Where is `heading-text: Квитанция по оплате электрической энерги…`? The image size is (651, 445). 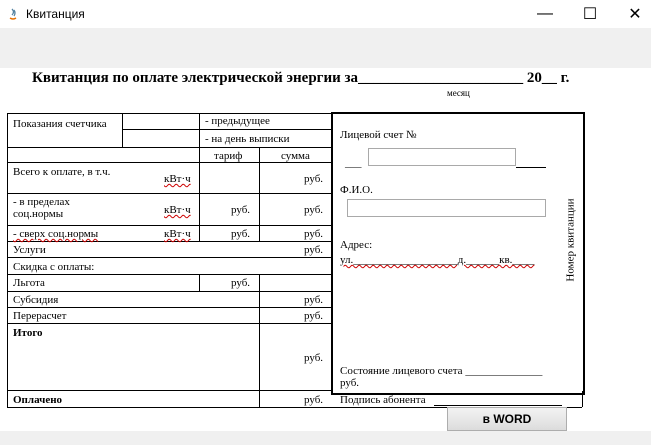 heading-text: Квитанция по оплате электрической энерги… is located at coordinates (195, 78).